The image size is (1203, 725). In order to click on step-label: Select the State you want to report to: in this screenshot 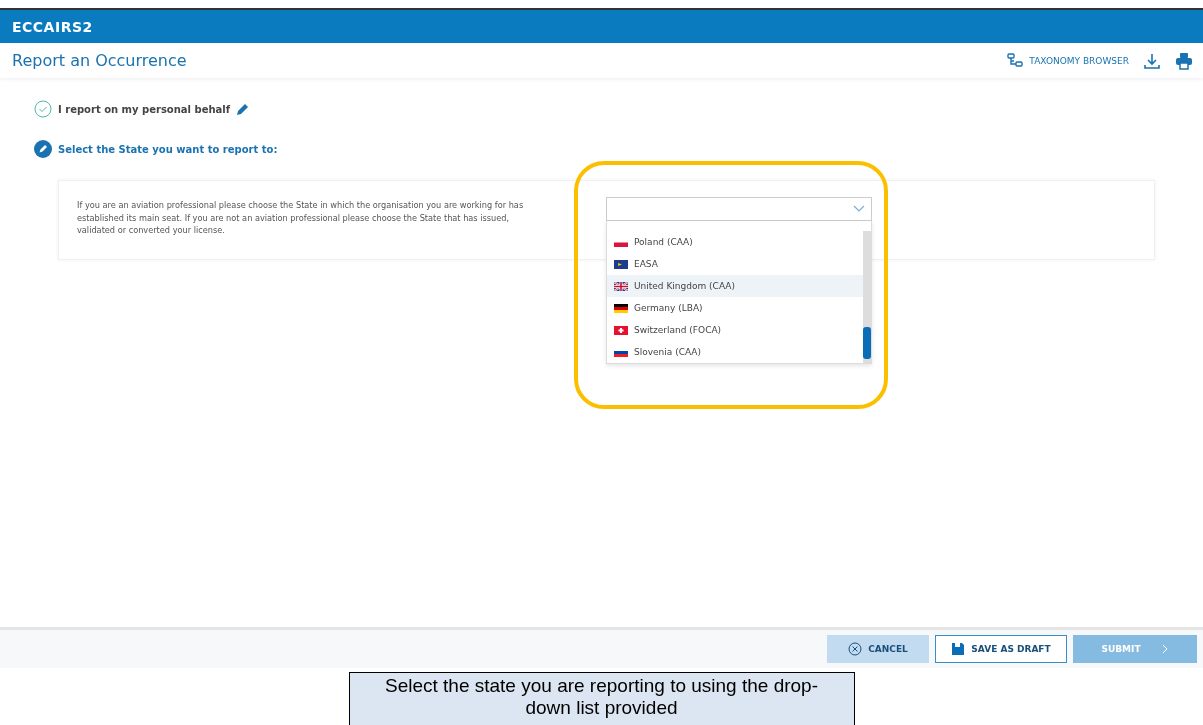, I will do `click(168, 149)`.